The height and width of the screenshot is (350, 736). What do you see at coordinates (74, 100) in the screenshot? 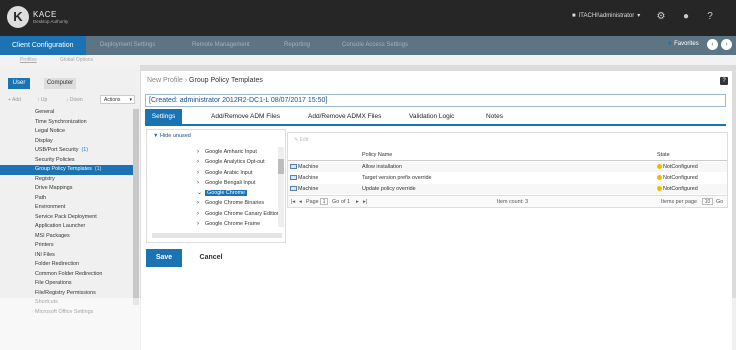
I see `down-button: ↓ Down` at bounding box center [74, 100].